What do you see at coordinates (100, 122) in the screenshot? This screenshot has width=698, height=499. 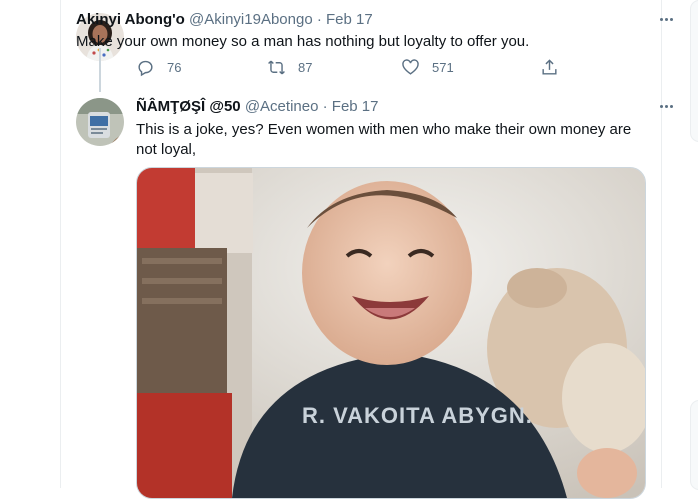 I see `avatar` at bounding box center [100, 122].